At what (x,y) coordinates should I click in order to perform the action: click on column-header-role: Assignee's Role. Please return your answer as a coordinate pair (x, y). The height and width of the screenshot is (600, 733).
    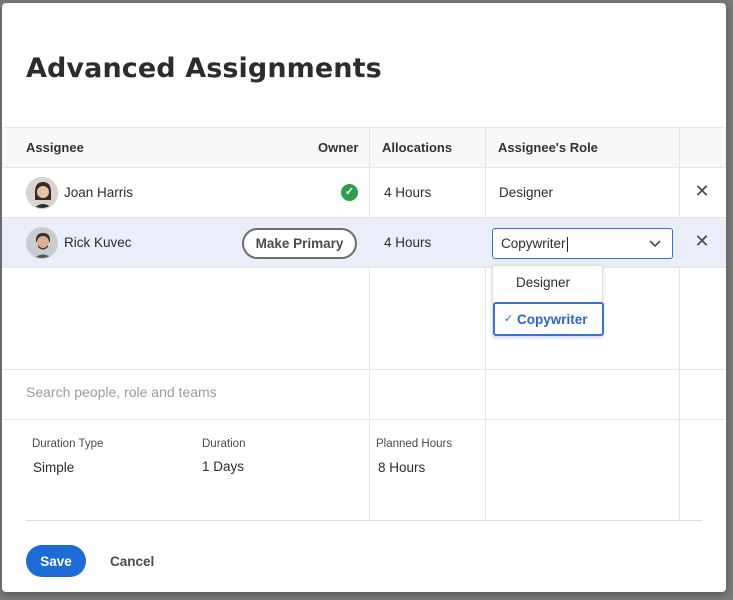
    Looking at the image, I should click on (548, 147).